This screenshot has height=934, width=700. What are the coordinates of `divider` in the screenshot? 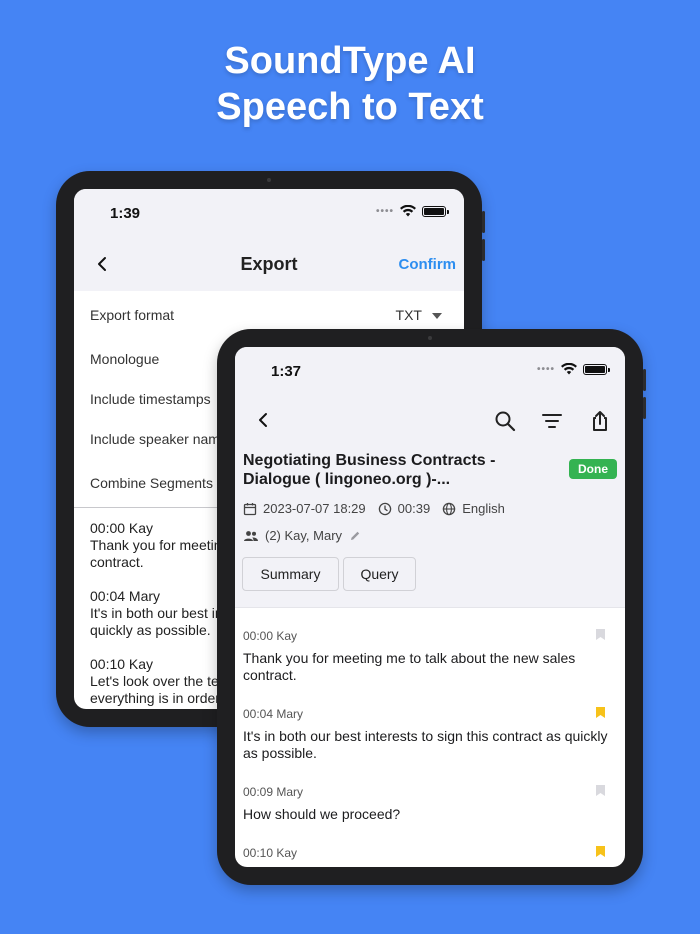 It's located at (430, 607).